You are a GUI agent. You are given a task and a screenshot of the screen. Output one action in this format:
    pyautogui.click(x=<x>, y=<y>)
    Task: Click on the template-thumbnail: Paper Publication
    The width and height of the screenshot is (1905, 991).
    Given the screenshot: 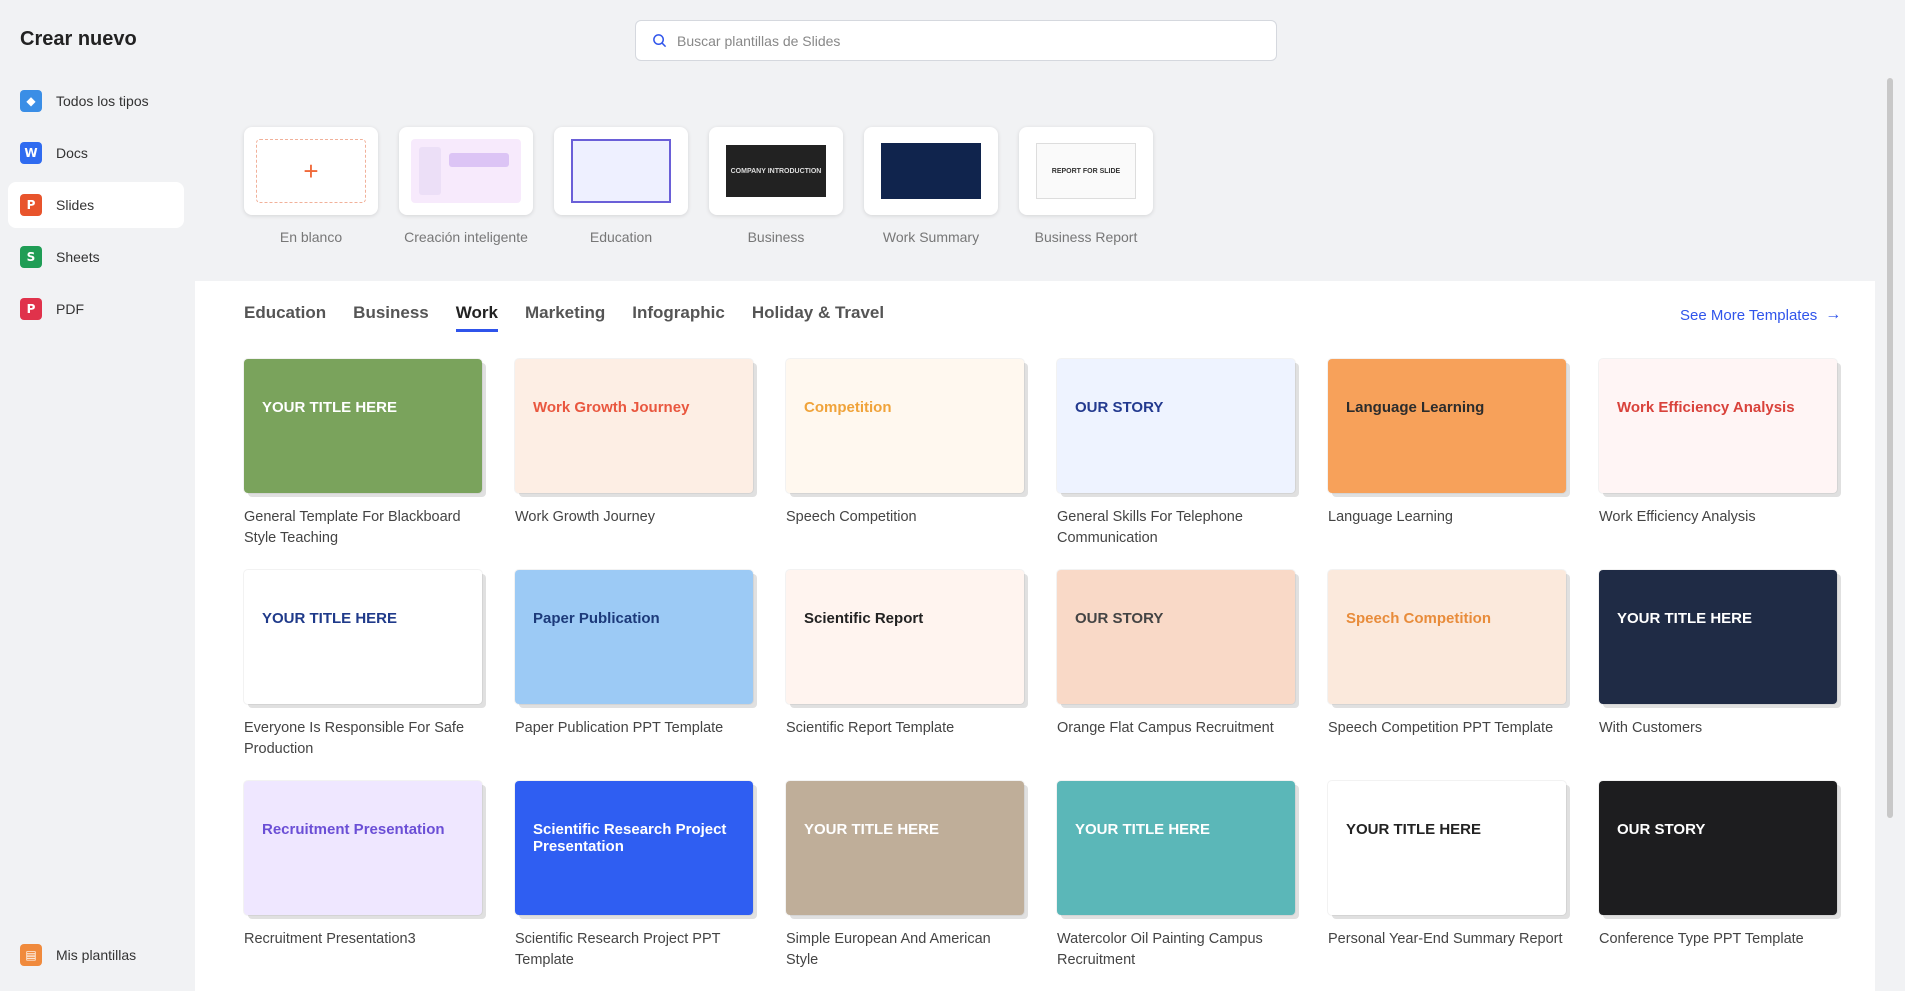 What is the action you would take?
    pyautogui.click(x=634, y=637)
    